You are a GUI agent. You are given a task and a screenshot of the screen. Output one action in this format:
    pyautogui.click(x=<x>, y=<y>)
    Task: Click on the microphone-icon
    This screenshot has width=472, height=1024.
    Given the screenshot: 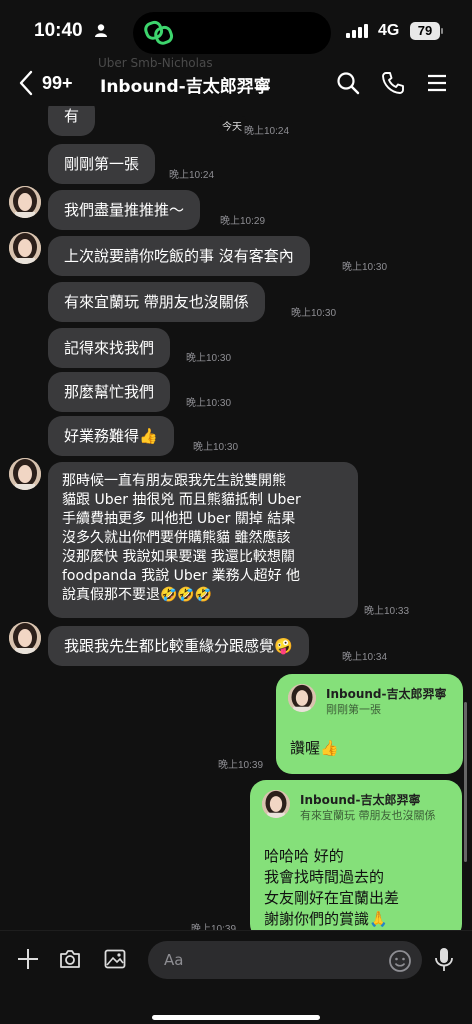 What is the action you would take?
    pyautogui.click(x=444, y=960)
    